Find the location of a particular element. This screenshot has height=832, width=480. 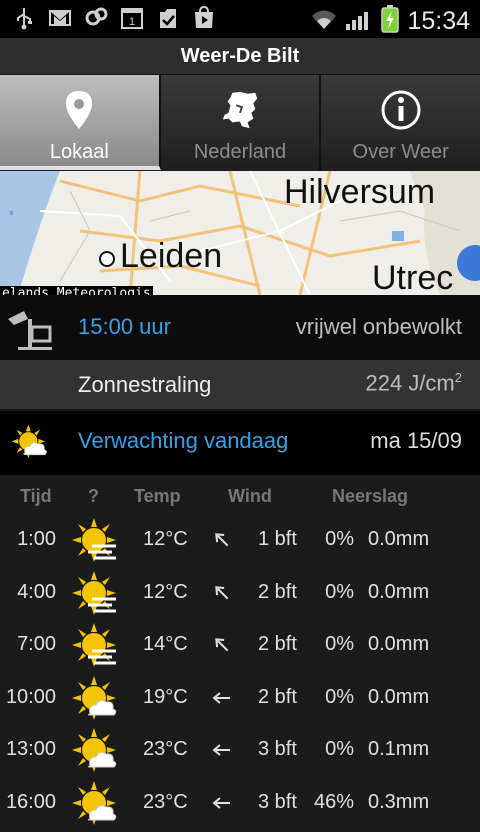

status-bar: 1 15:34 is located at coordinates (240, 19).